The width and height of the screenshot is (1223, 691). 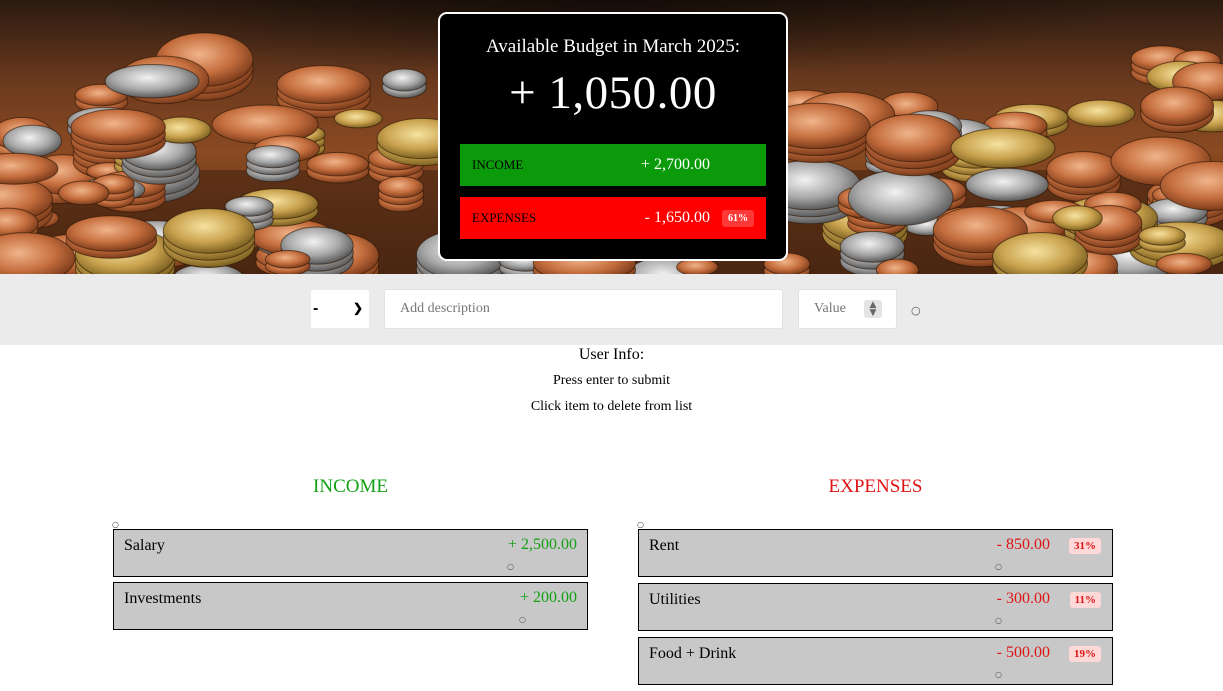 What do you see at coordinates (640, 524) in the screenshot?
I see `expenses-list-marker-icon: ○` at bounding box center [640, 524].